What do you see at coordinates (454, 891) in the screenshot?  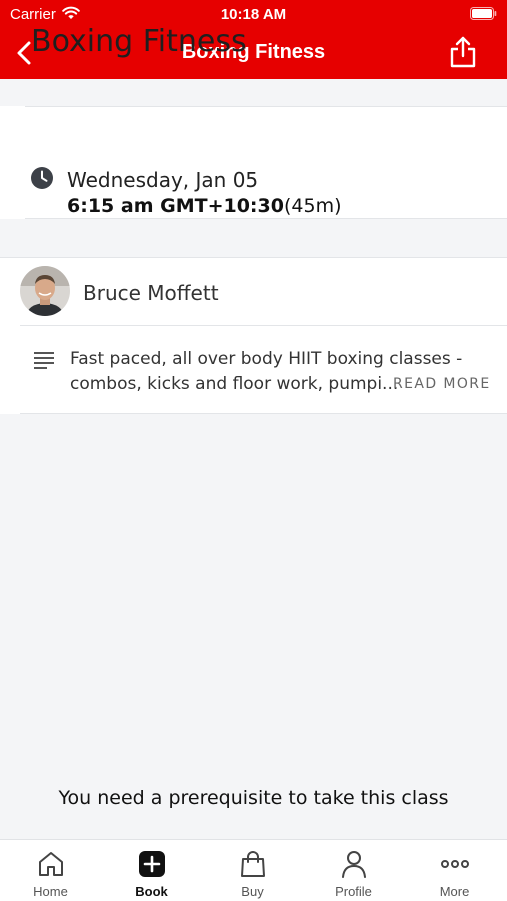 I see `tab-label: More` at bounding box center [454, 891].